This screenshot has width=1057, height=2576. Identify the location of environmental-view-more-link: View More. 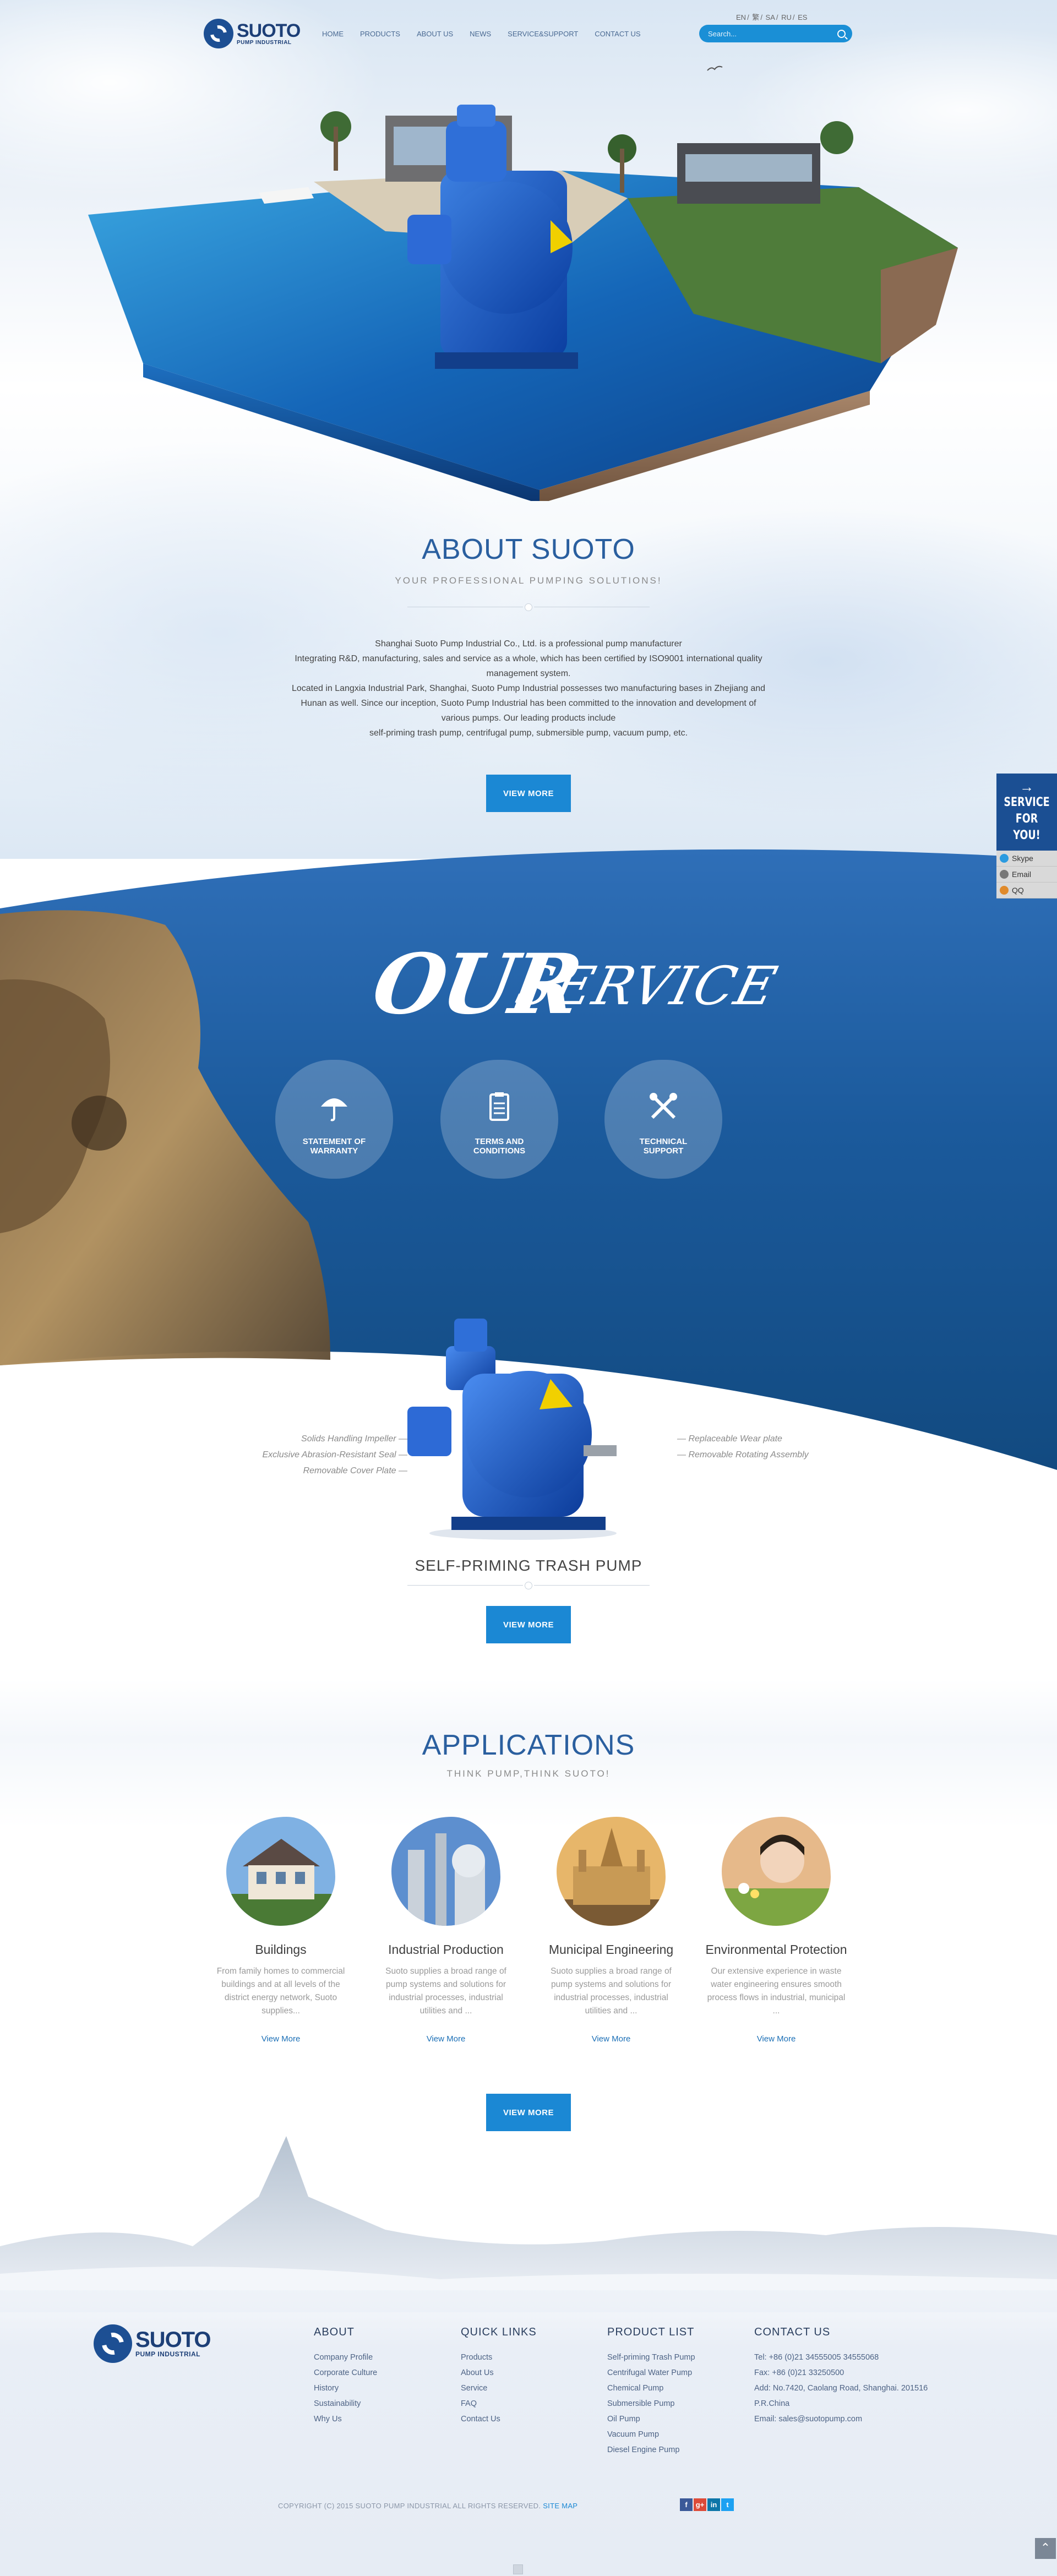
(776, 2039).